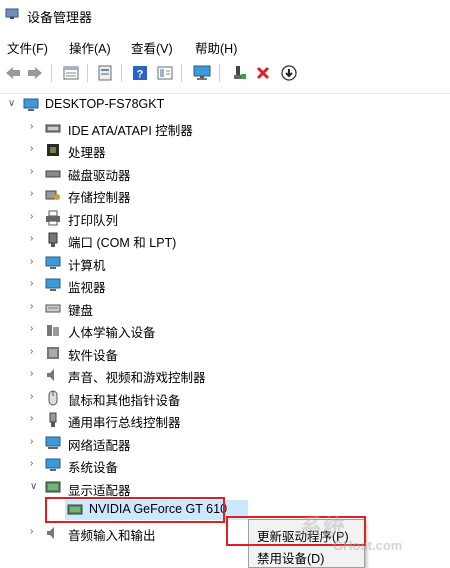  What do you see at coordinates (53, 308) in the screenshot?
I see `keyboard-icon` at bounding box center [53, 308].